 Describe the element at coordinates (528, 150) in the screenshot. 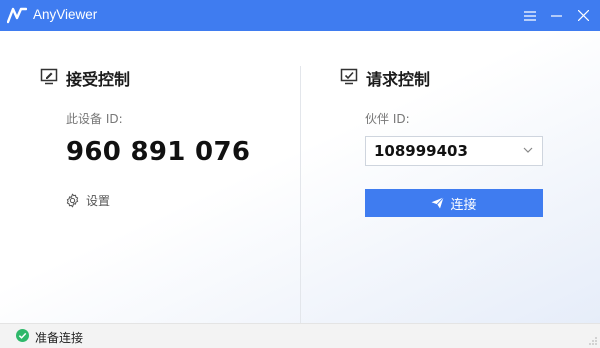

I see `chevron-down-icon` at that location.